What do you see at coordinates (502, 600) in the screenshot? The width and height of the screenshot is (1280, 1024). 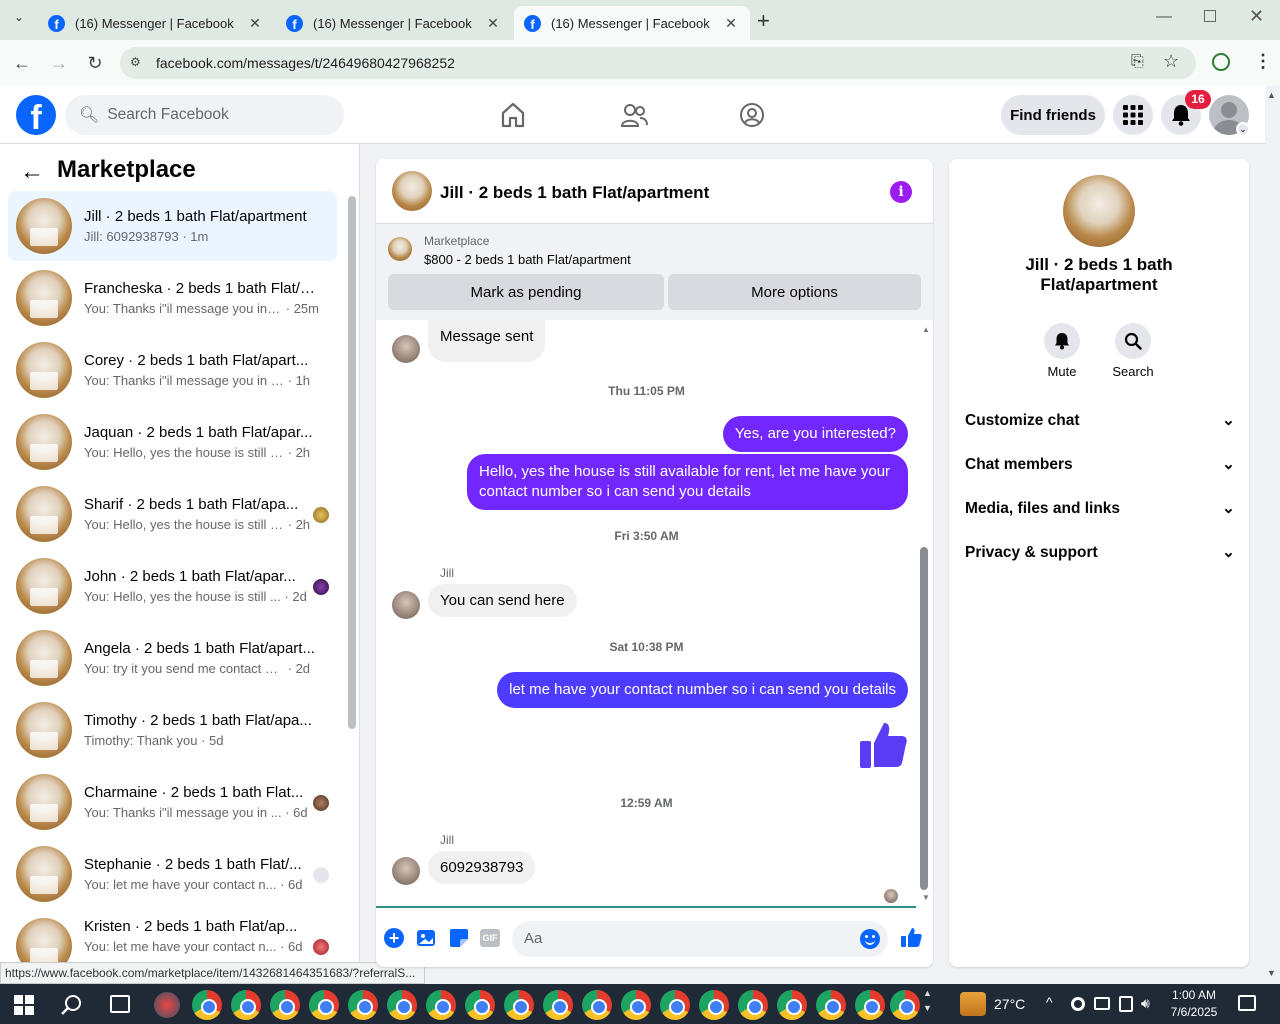 I see `message-bubble-in: You can send here` at bounding box center [502, 600].